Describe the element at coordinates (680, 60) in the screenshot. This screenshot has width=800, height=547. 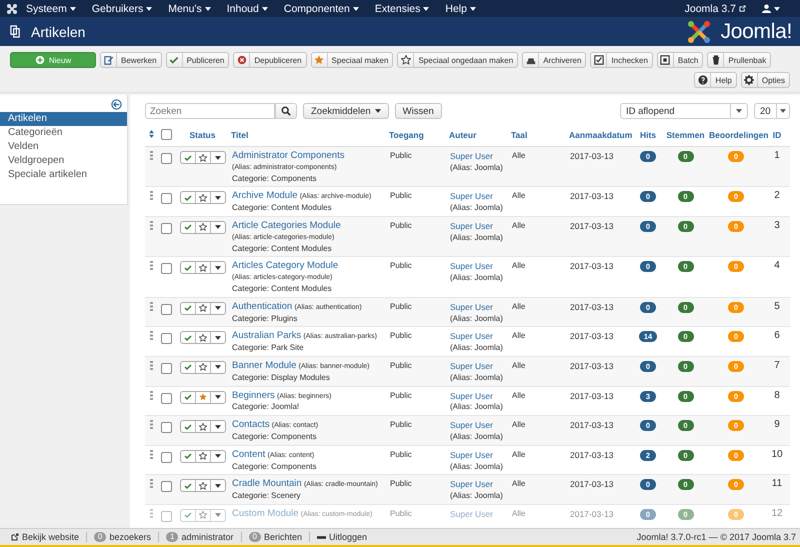
I see `toolbar-button: Batch` at that location.